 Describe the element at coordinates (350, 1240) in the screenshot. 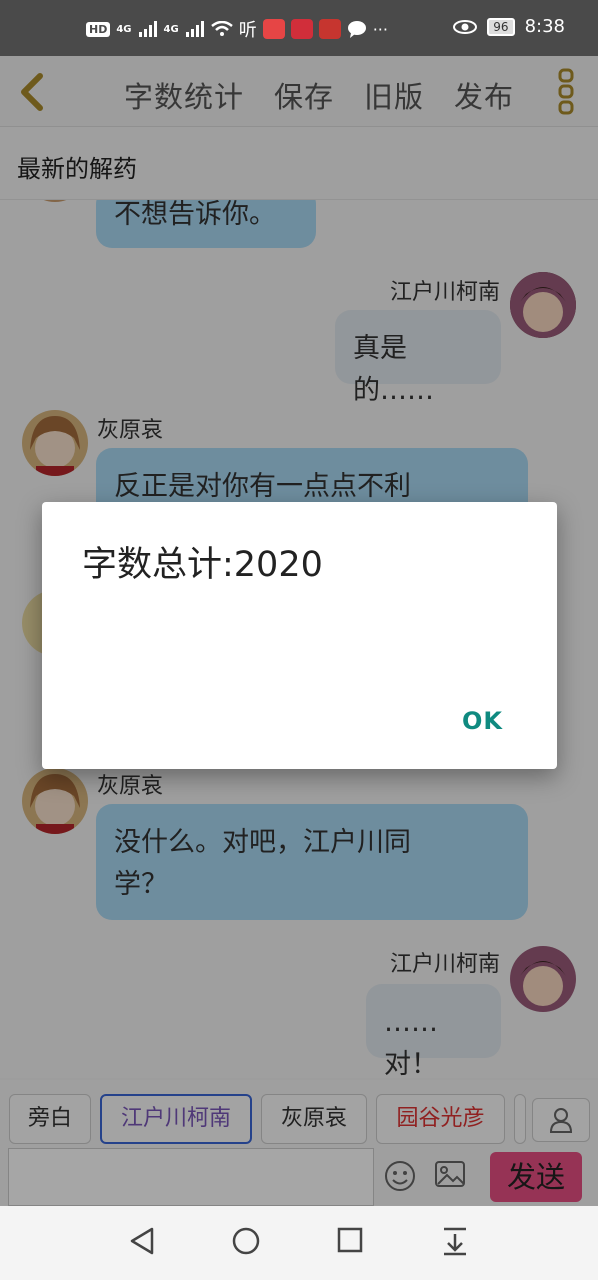

I see `recents-icon` at that location.